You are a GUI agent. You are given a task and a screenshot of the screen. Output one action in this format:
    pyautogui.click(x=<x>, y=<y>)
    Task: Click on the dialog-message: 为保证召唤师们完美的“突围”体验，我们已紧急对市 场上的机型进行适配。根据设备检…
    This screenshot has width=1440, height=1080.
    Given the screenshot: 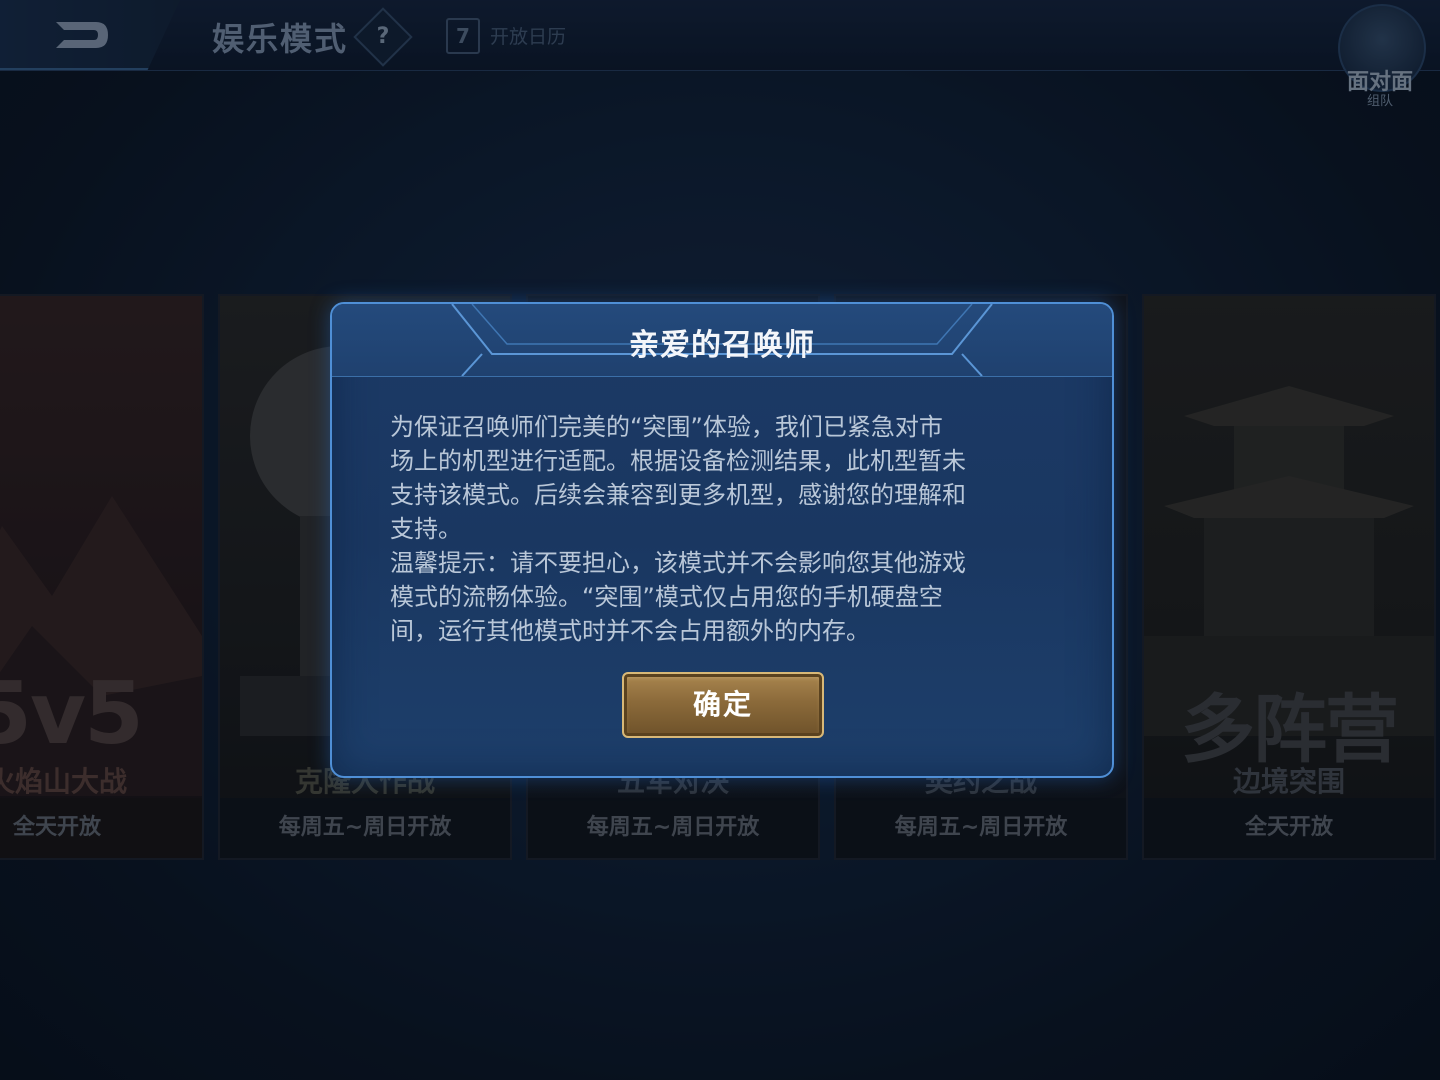 What is the action you would take?
    pyautogui.click(x=720, y=529)
    